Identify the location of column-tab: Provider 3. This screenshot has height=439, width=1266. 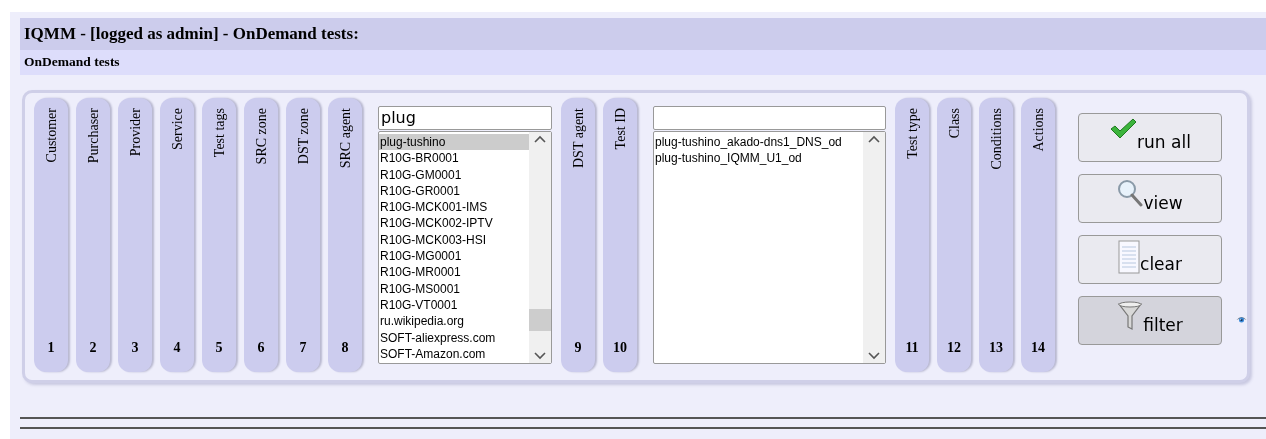
(135, 235).